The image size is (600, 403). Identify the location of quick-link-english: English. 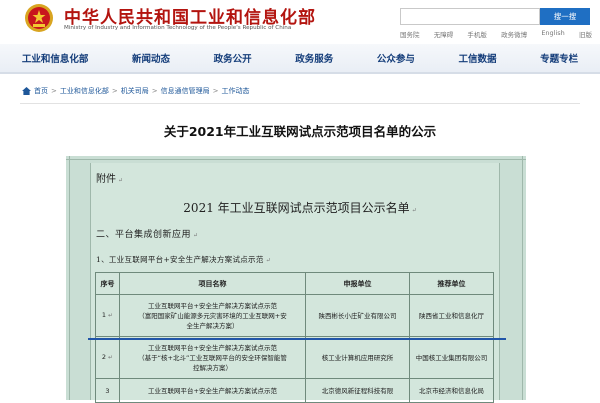
(552, 34).